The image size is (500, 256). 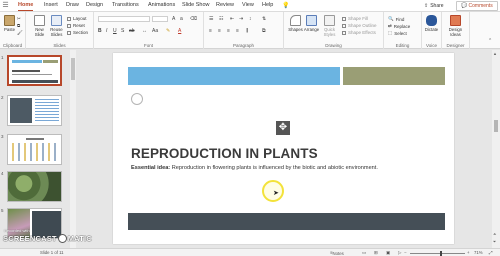 I want to click on watermark-text: SCREENCAST, so click(x=30, y=238).